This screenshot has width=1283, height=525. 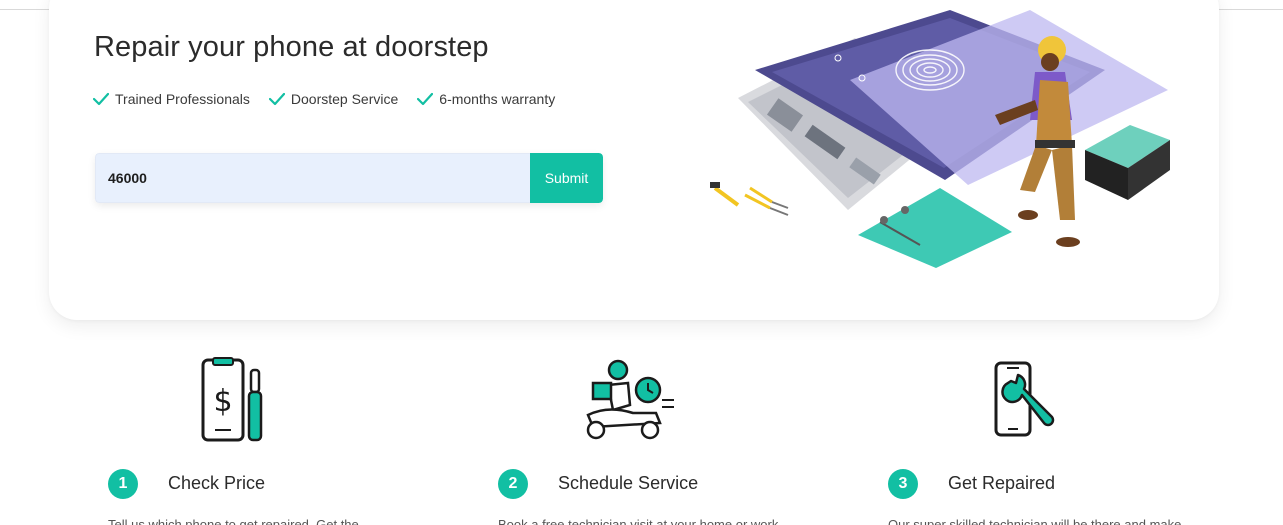 What do you see at coordinates (628, 483) in the screenshot?
I see `step-title: Schedule Service` at bounding box center [628, 483].